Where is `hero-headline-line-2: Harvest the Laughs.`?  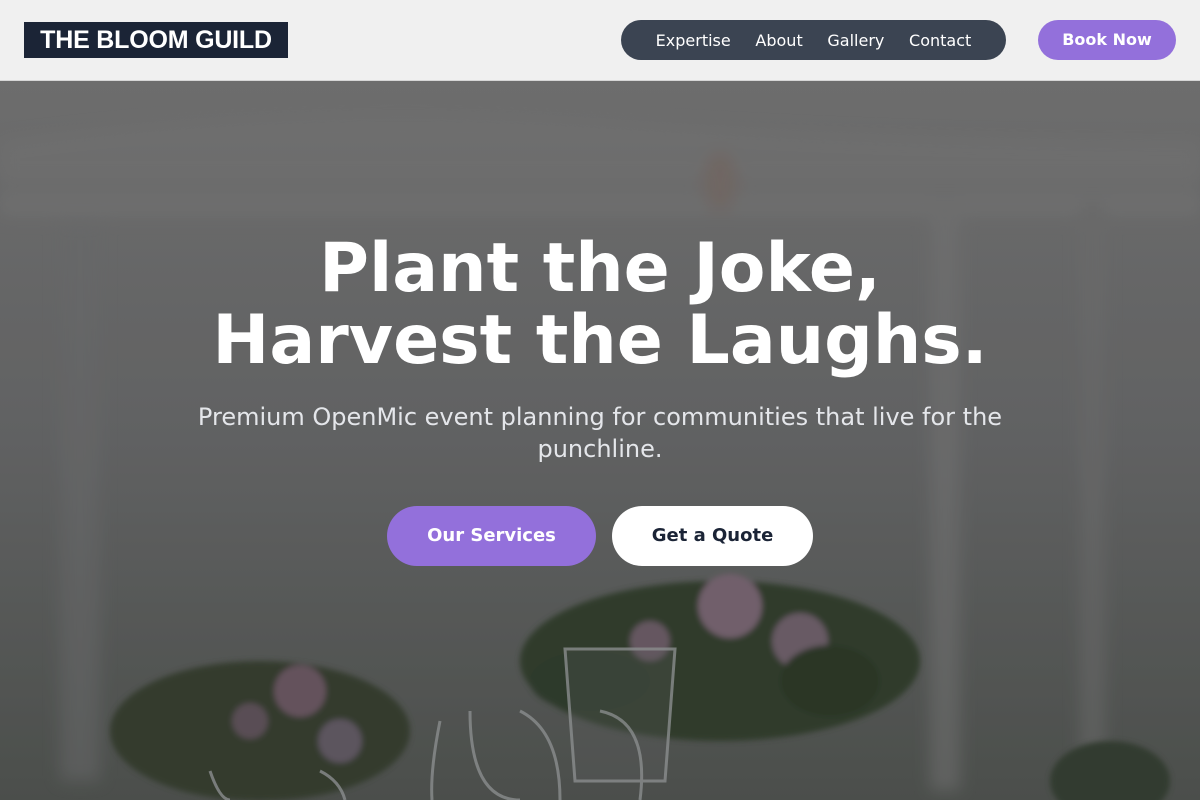 hero-headline-line-2: Harvest the Laughs. is located at coordinates (600, 340).